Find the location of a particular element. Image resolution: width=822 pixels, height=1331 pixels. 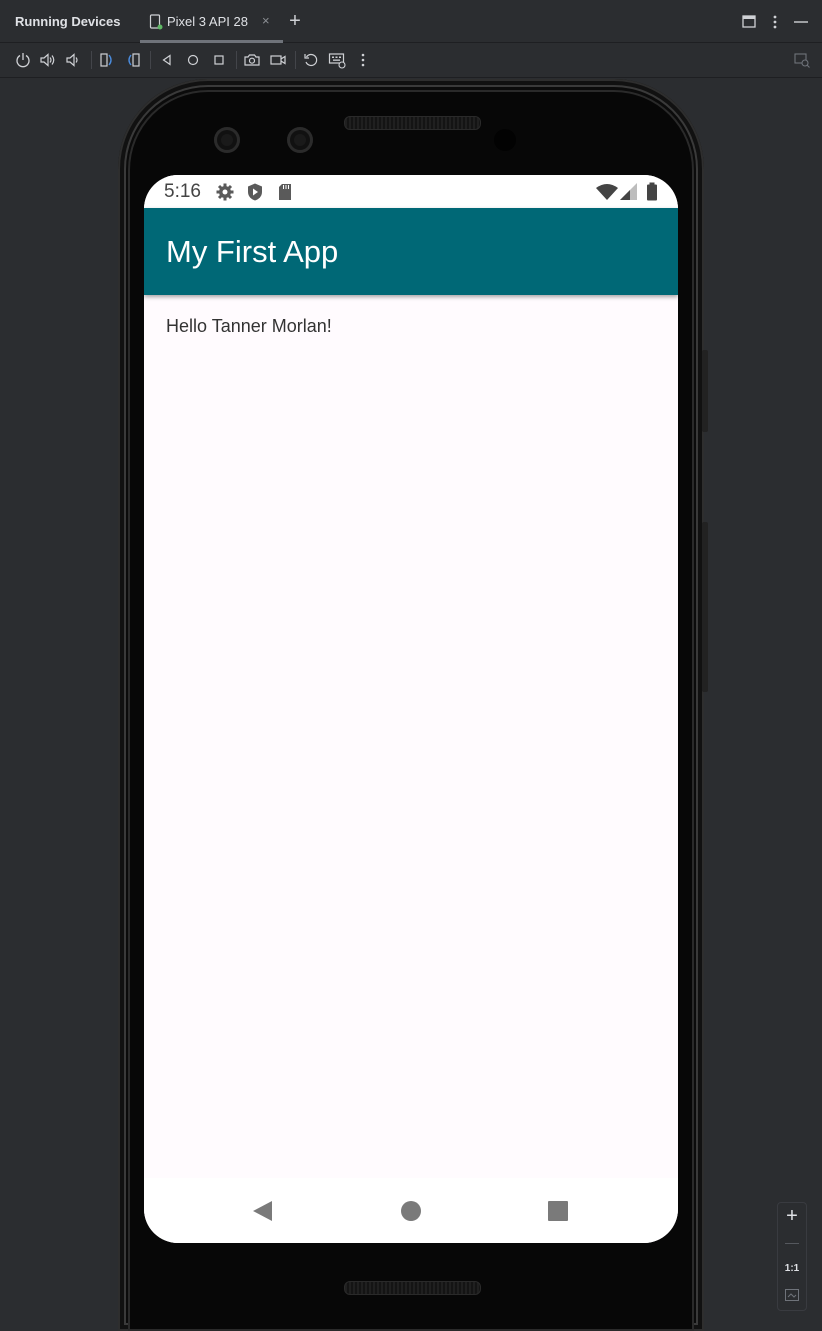

actual-size-button: 1:1 is located at coordinates (792, 1268).